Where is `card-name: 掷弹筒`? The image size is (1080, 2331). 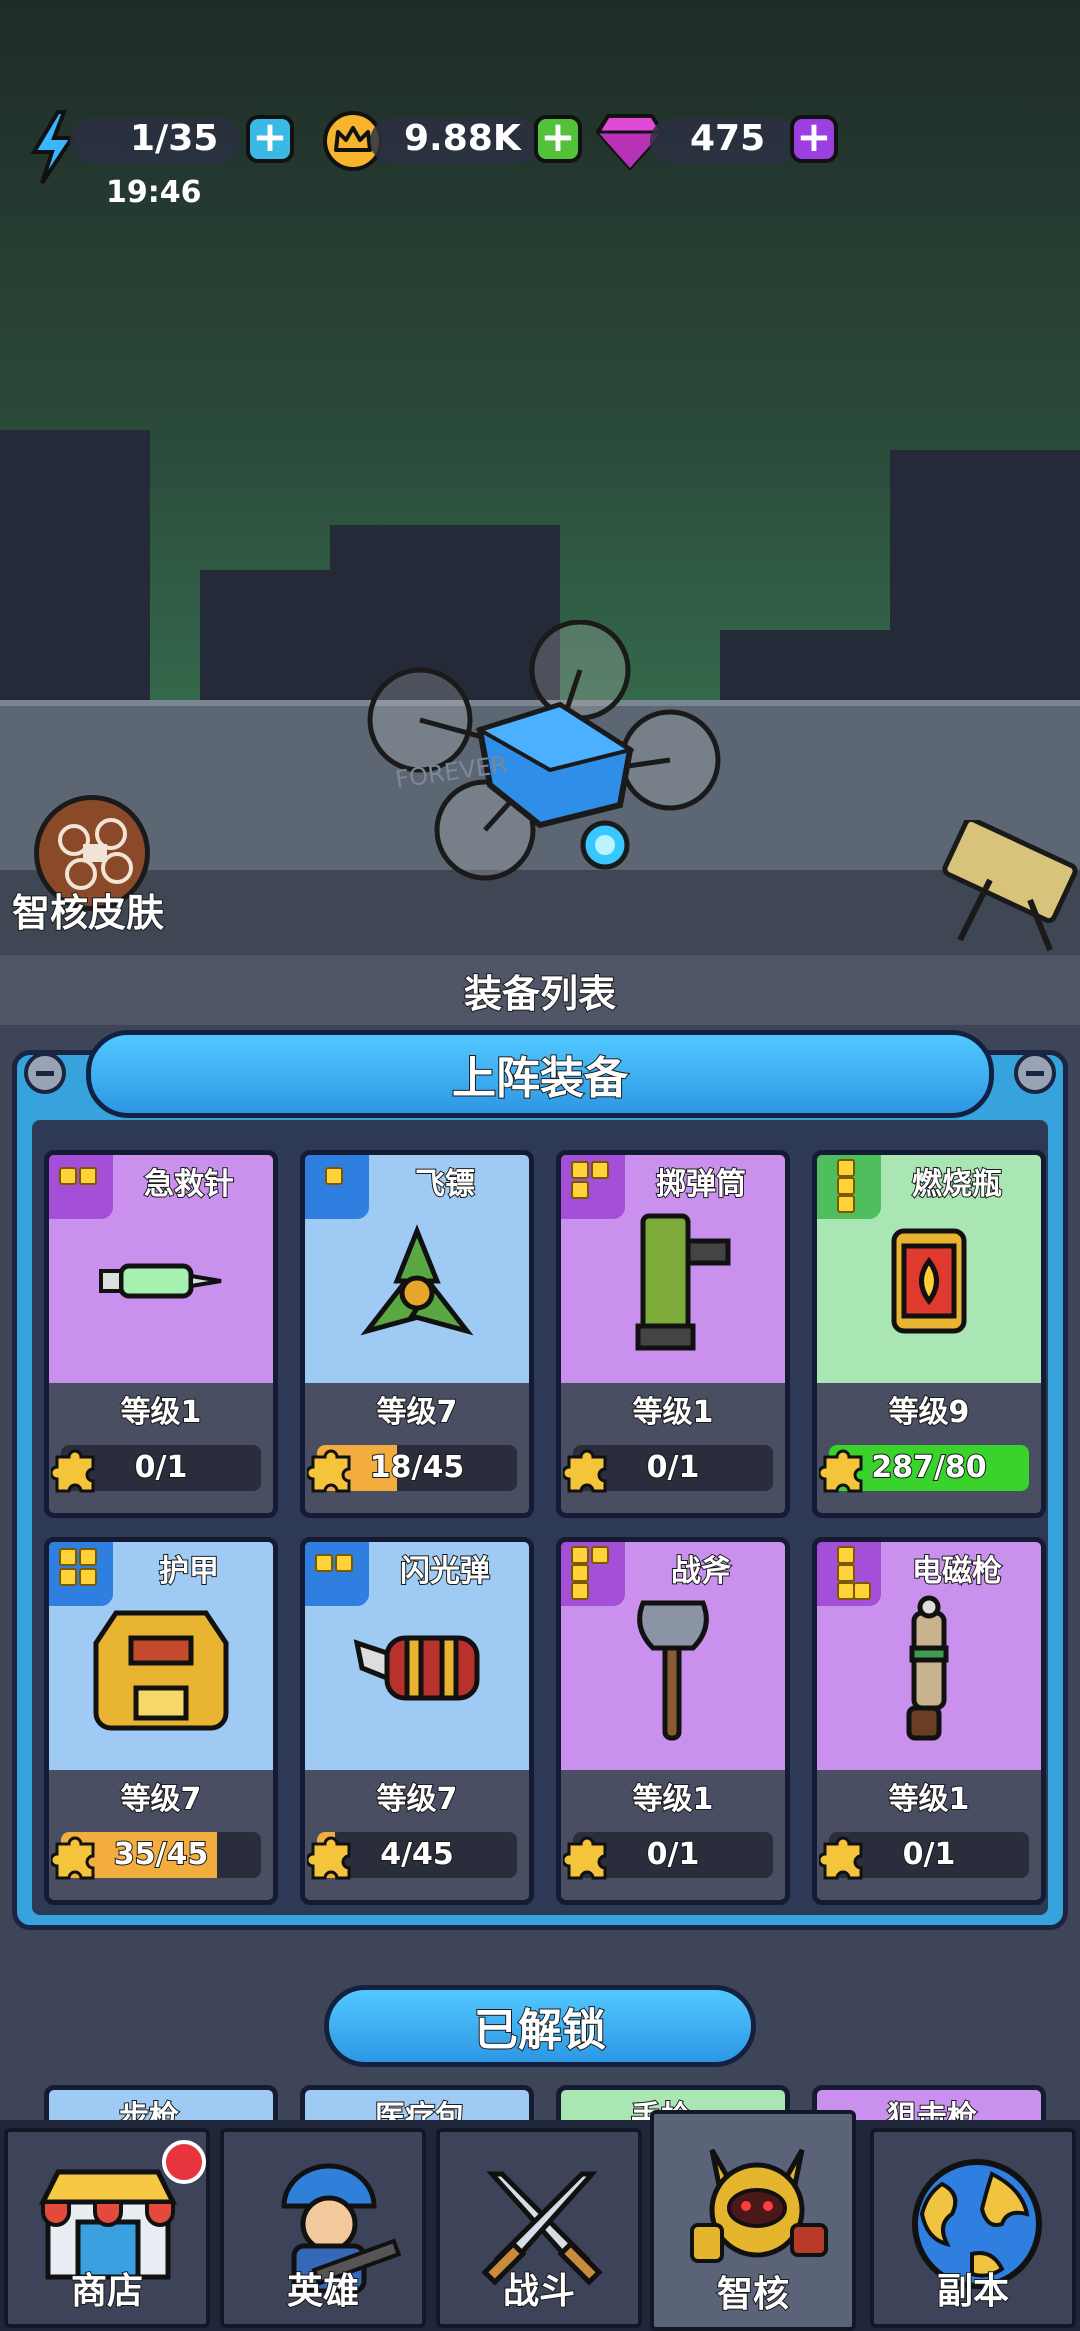
card-name: 掷弹筒 is located at coordinates (701, 1184).